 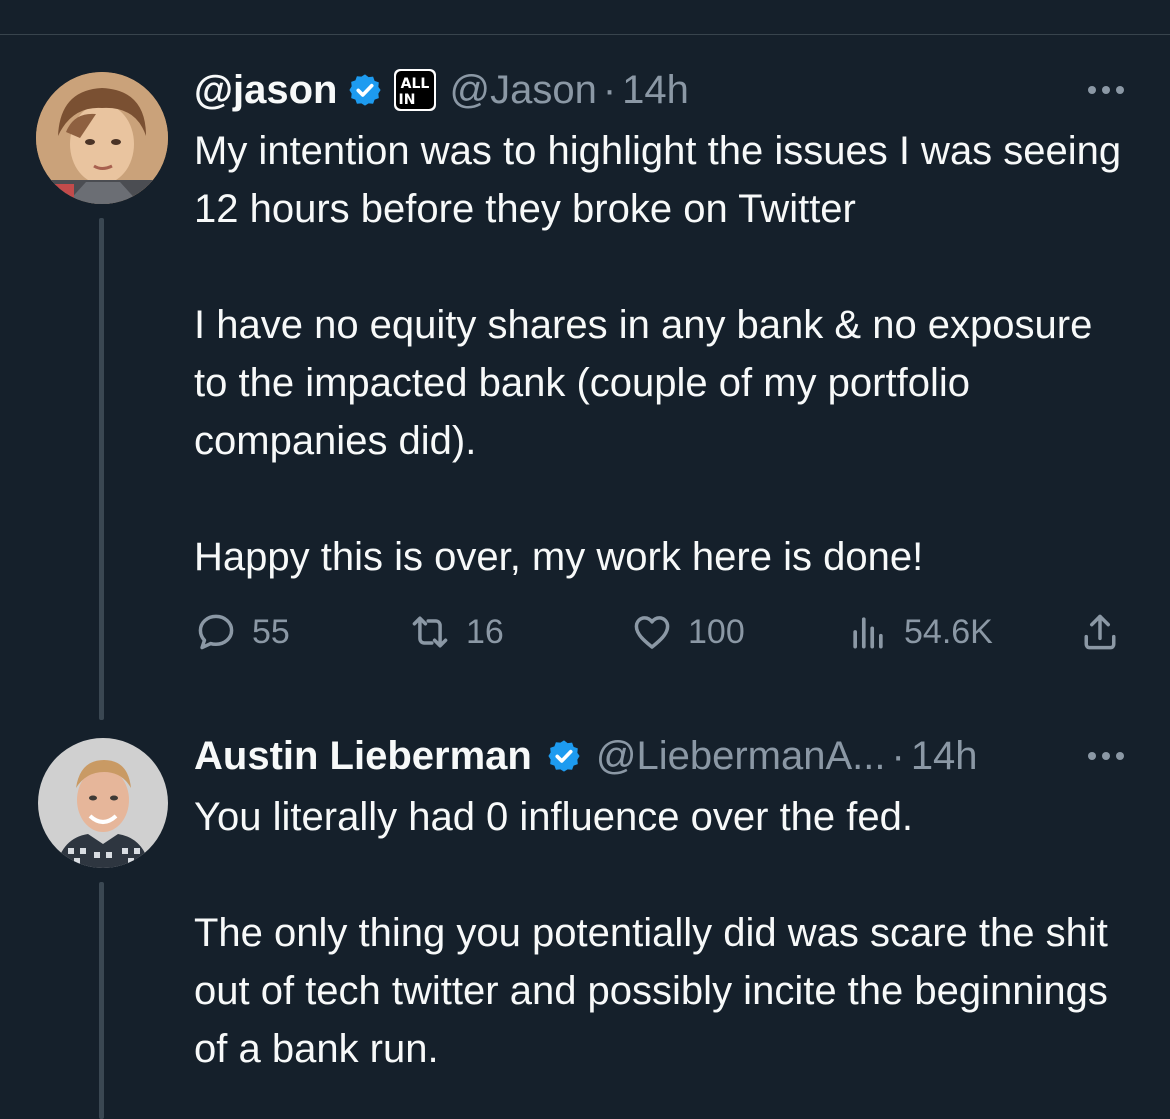 I want to click on display-name: @jason, so click(x=265, y=90).